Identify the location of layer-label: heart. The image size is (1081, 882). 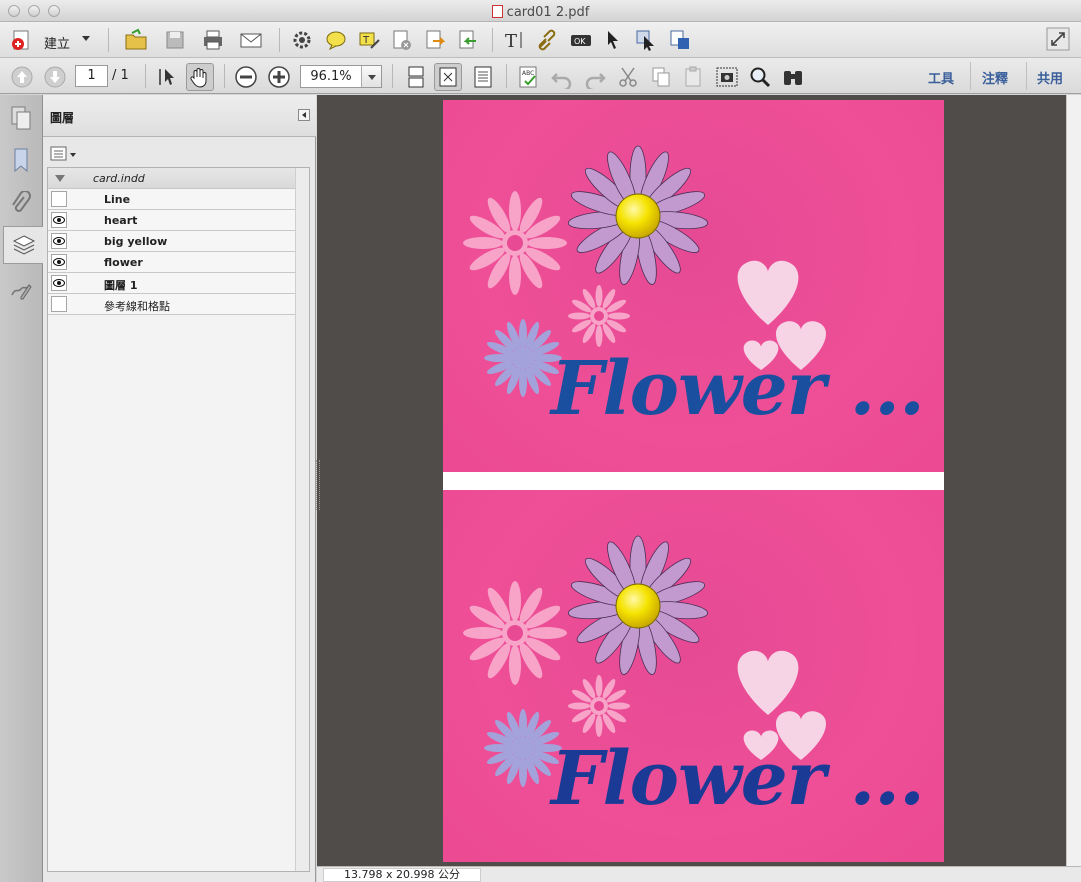
(121, 220).